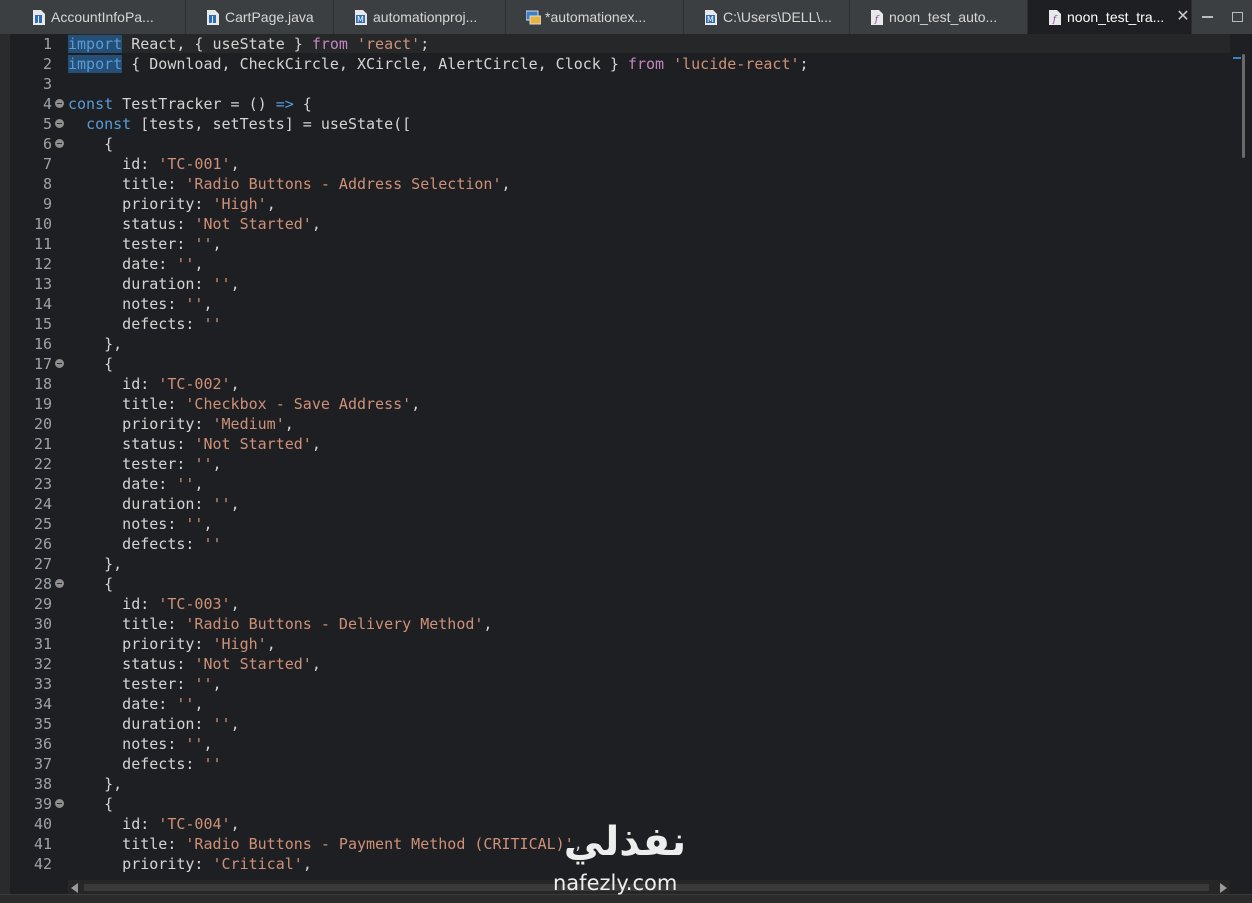  Describe the element at coordinates (38, 524) in the screenshot. I see `line-number: 25` at that location.